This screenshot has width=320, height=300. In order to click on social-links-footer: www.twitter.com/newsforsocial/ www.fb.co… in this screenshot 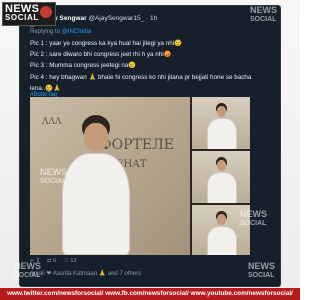, I will do `click(150, 294)`.